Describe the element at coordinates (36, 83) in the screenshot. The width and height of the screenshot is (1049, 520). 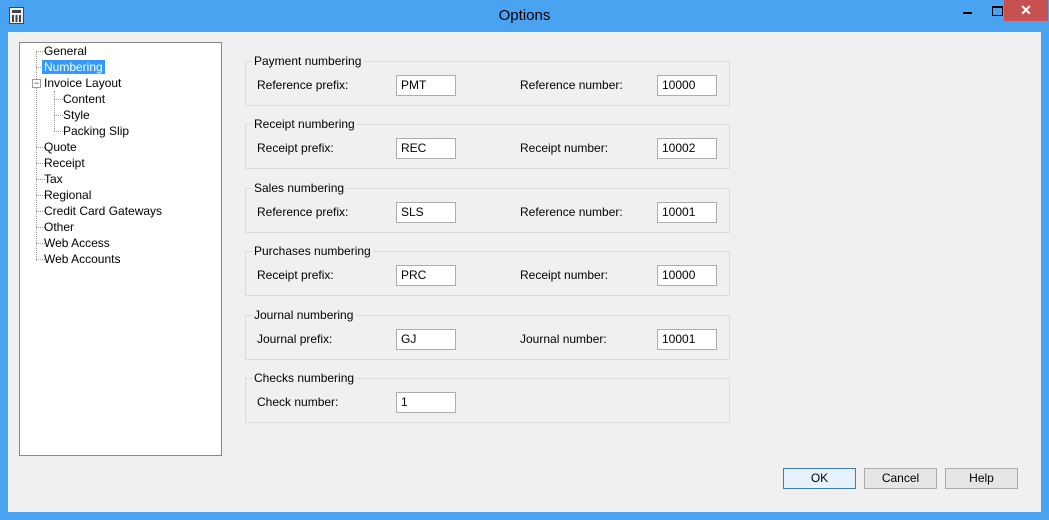
I see `collapse-icon: −` at that location.